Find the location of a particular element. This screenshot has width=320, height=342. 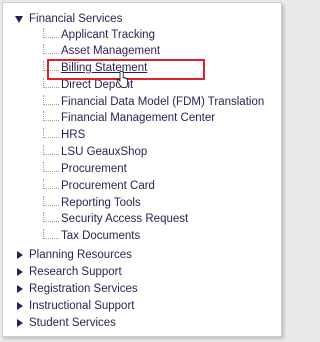

tree-item-label: Financial Services is located at coordinates (76, 19).